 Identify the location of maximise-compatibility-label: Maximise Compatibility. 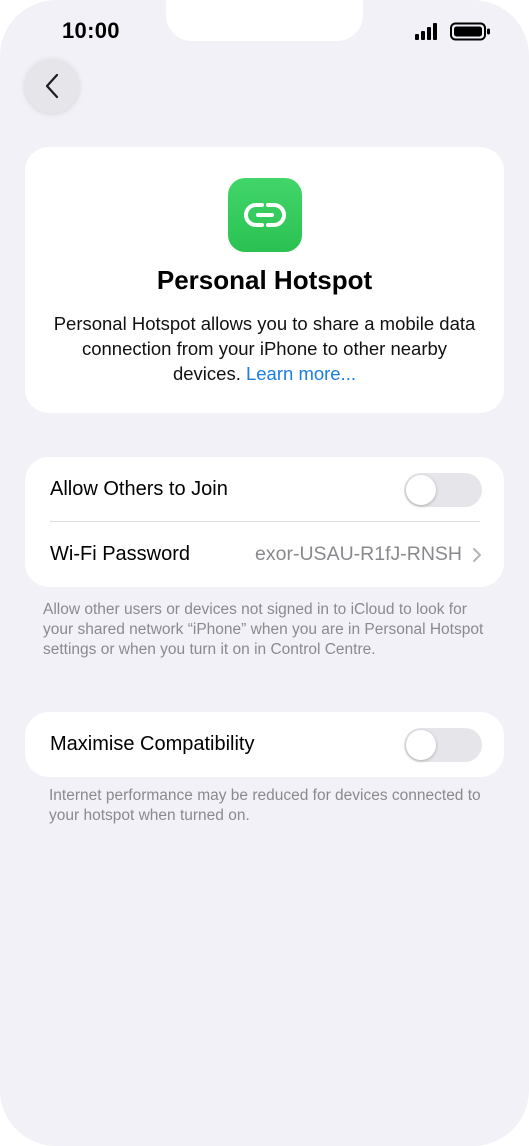
(152, 744).